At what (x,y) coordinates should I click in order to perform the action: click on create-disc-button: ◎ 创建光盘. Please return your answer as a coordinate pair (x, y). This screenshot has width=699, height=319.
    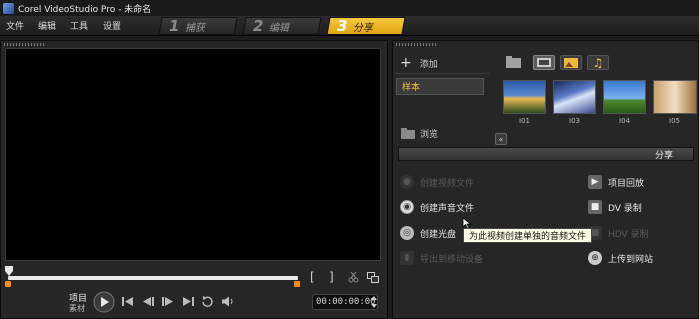
    Looking at the image, I should click on (428, 233).